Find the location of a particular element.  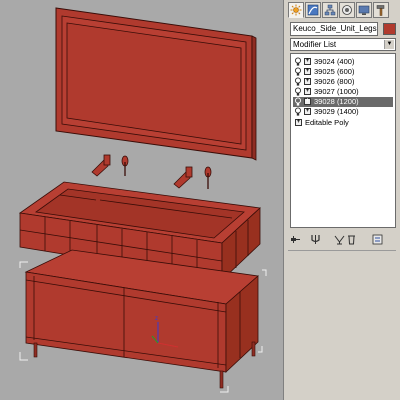

modify-tab is located at coordinates (313, 10).